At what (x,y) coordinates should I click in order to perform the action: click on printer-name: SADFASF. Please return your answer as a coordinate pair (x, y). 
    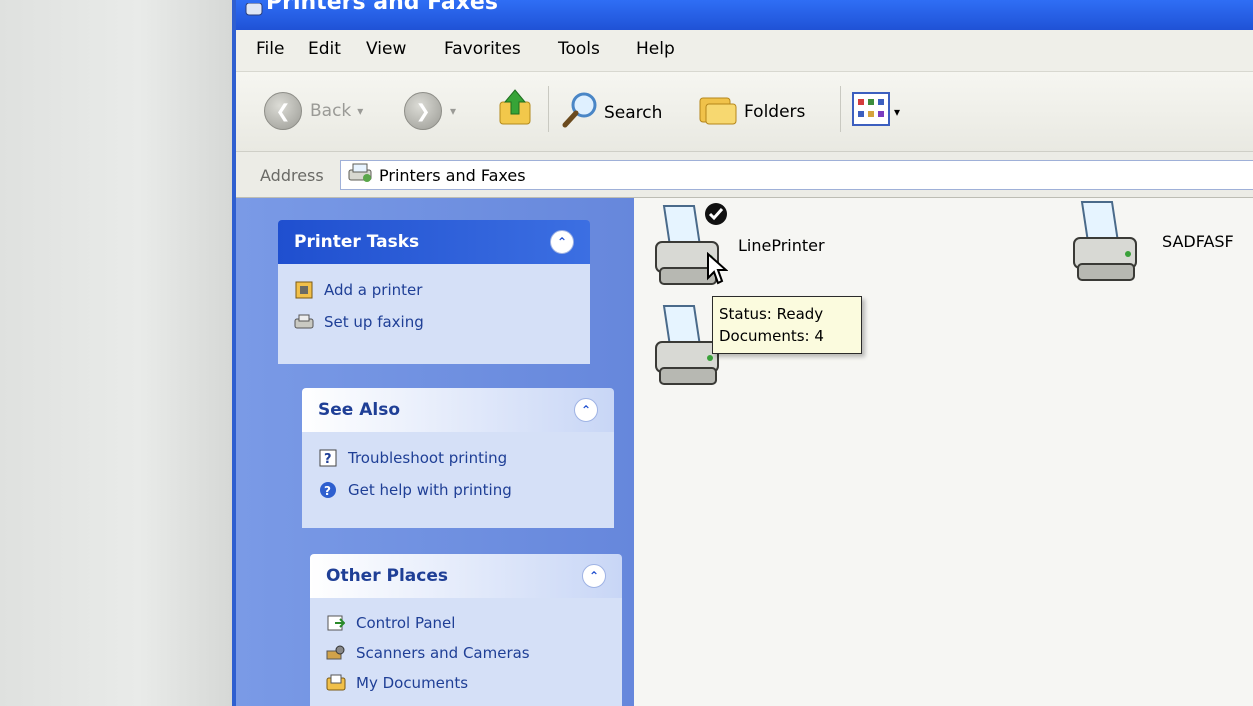
    Looking at the image, I should click on (1198, 241).